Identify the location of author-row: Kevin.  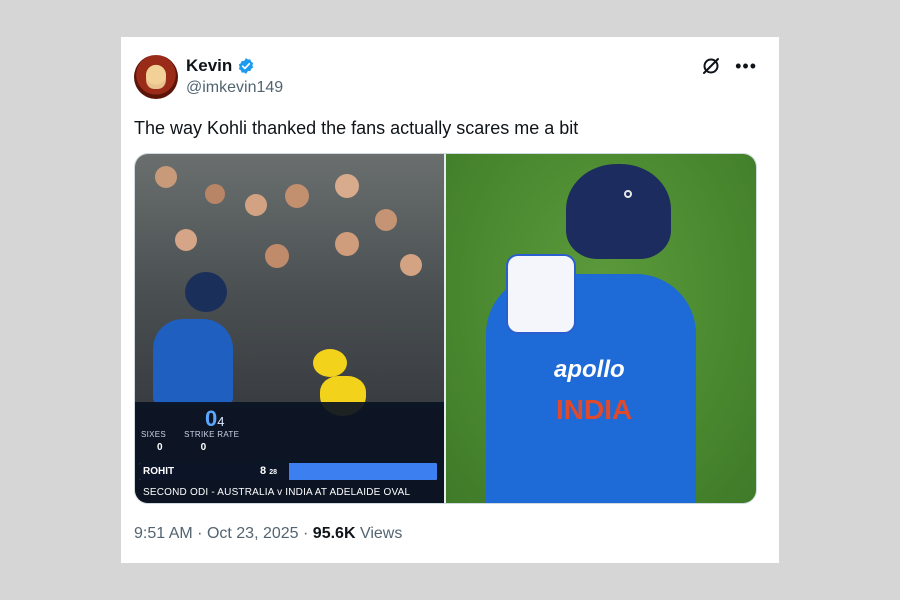
(220, 66).